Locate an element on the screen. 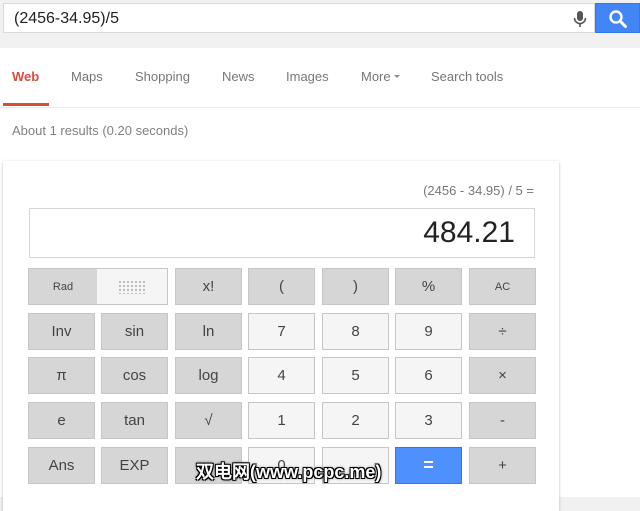 Image resolution: width=640 pixels, height=511 pixels. calculator-result: 484.21 is located at coordinates (469, 232).